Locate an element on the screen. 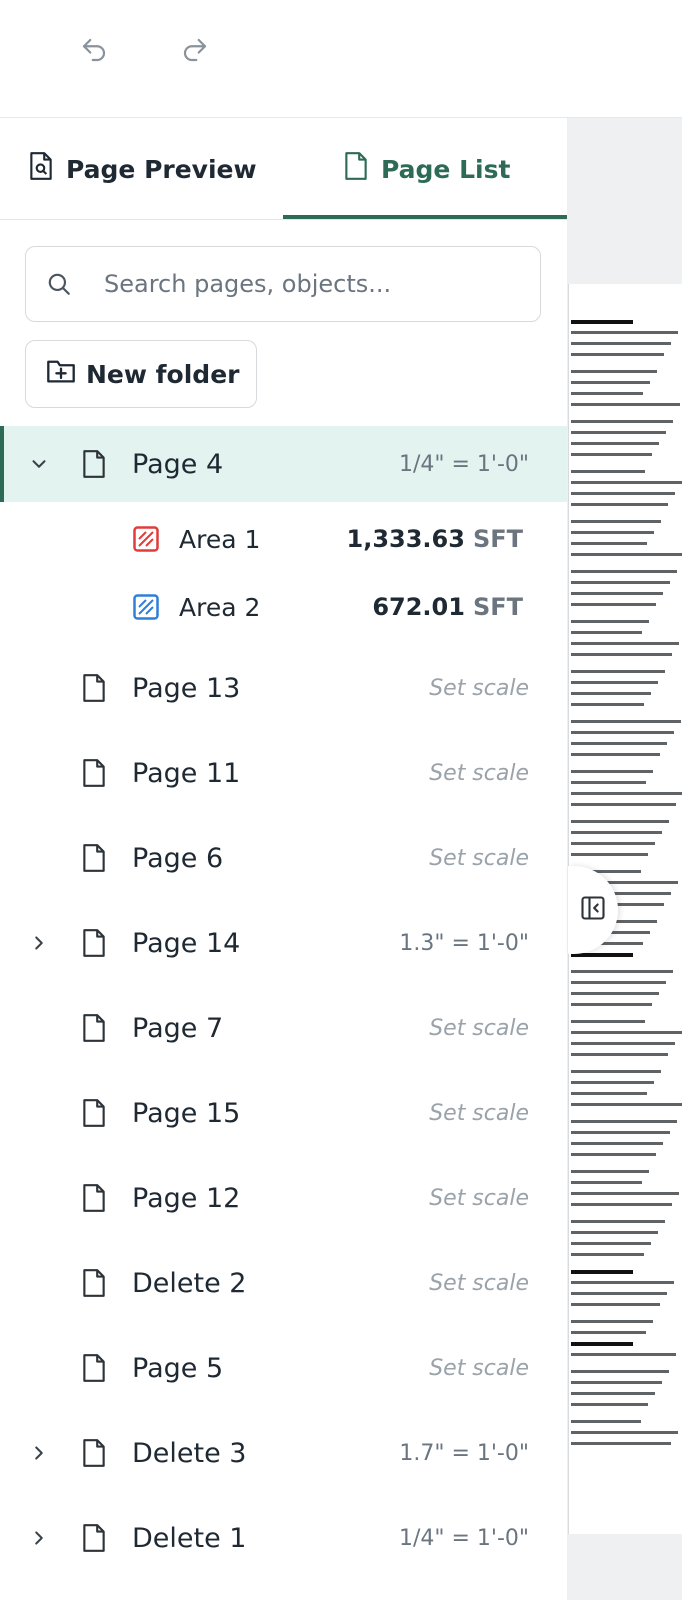 The height and width of the screenshot is (1600, 682). area-row: Area 2 672.01 SFT is located at coordinates (283, 607).